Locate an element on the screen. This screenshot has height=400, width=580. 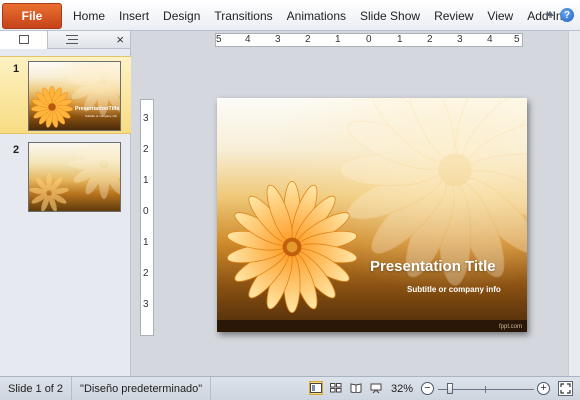
zoom-slider-center-mark is located at coordinates (485, 389).